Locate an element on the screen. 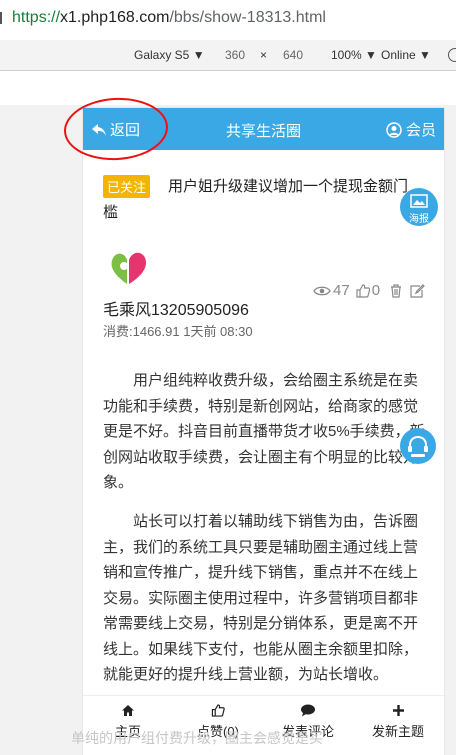  customer-service-button is located at coordinates (418, 446).